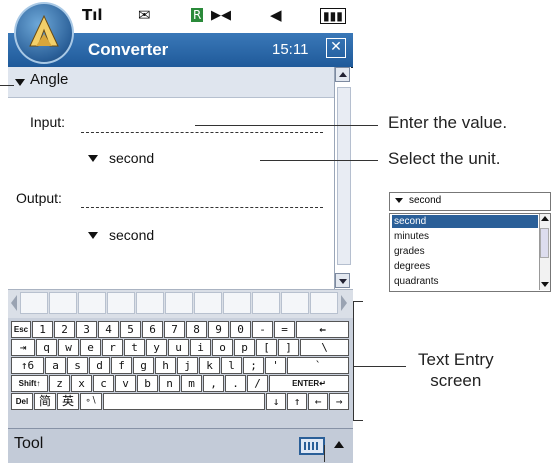 This screenshot has width=553, height=463. I want to click on key-b: b, so click(147, 383).